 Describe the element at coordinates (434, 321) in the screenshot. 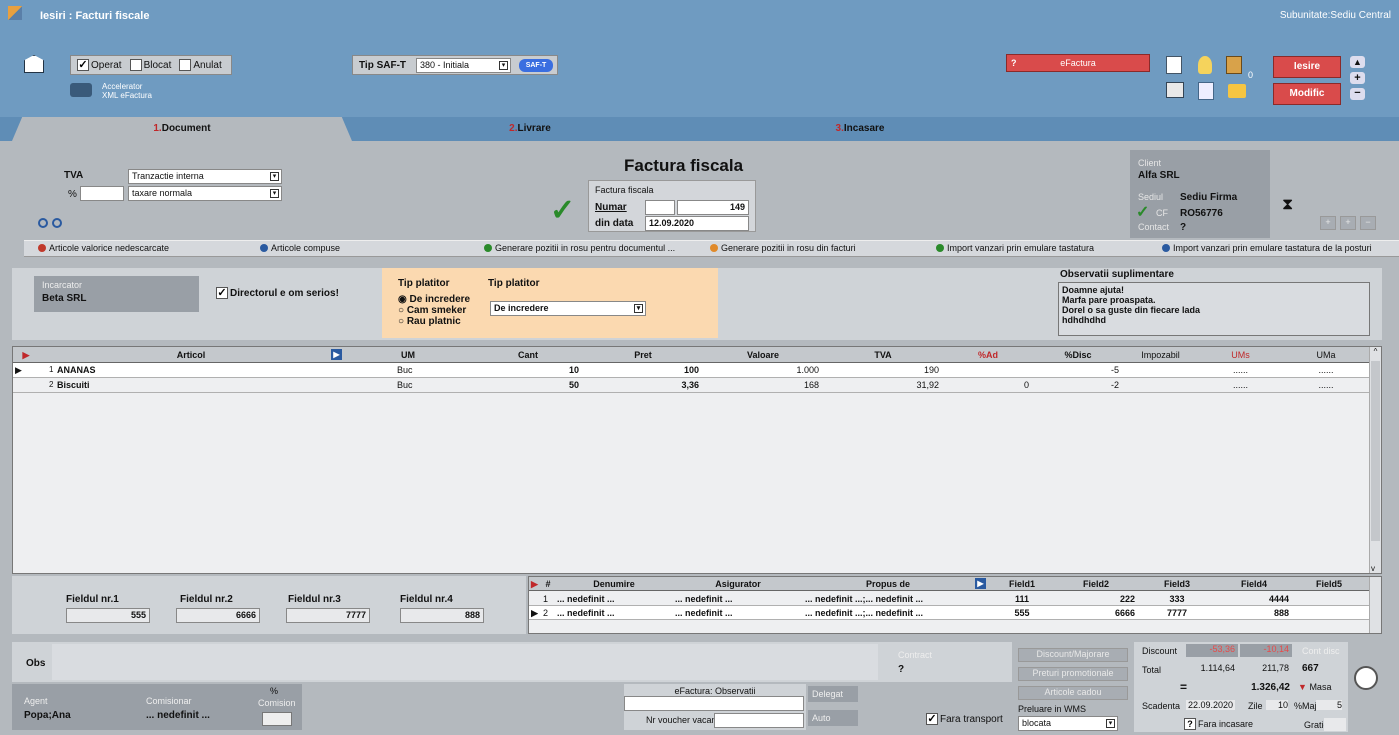

I see `radio-rau-platnic: ○ Rau platnic` at that location.